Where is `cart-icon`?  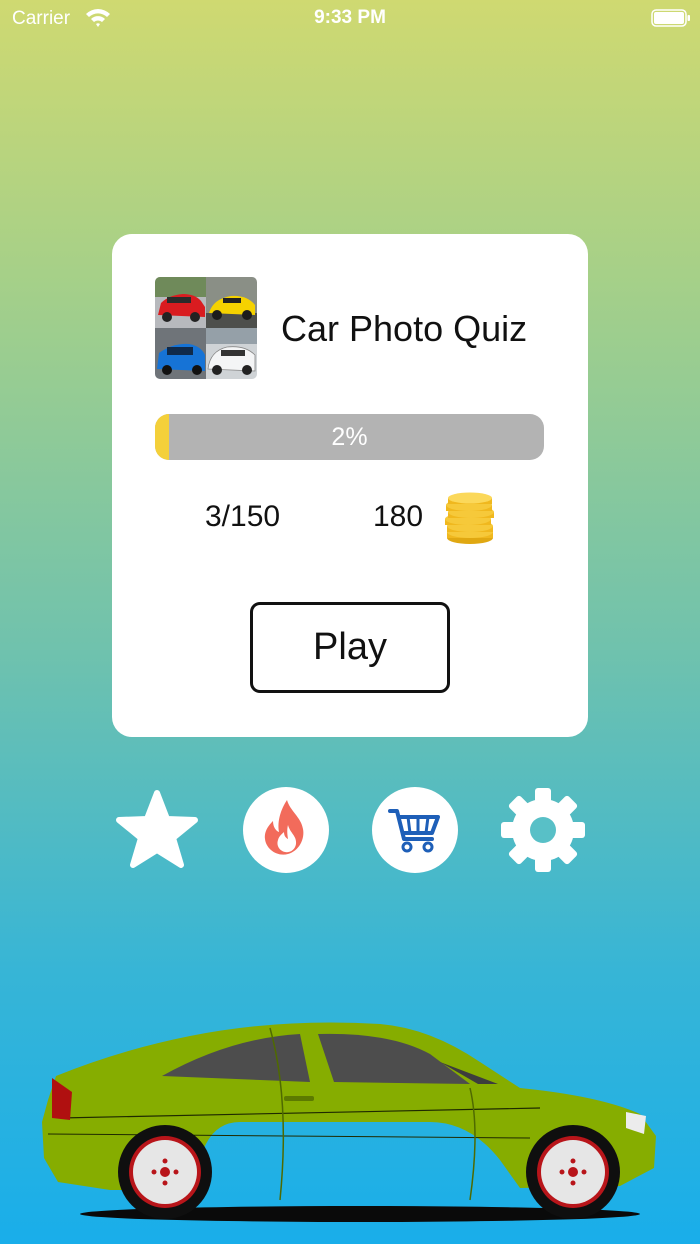
cart-icon is located at coordinates (414, 831).